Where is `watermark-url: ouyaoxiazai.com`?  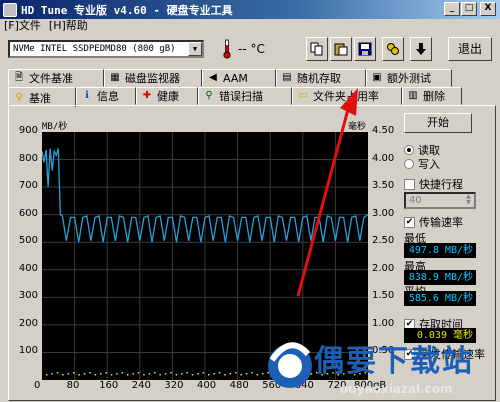
watermark-url: ouyaoxiazai.com is located at coordinates (396, 389).